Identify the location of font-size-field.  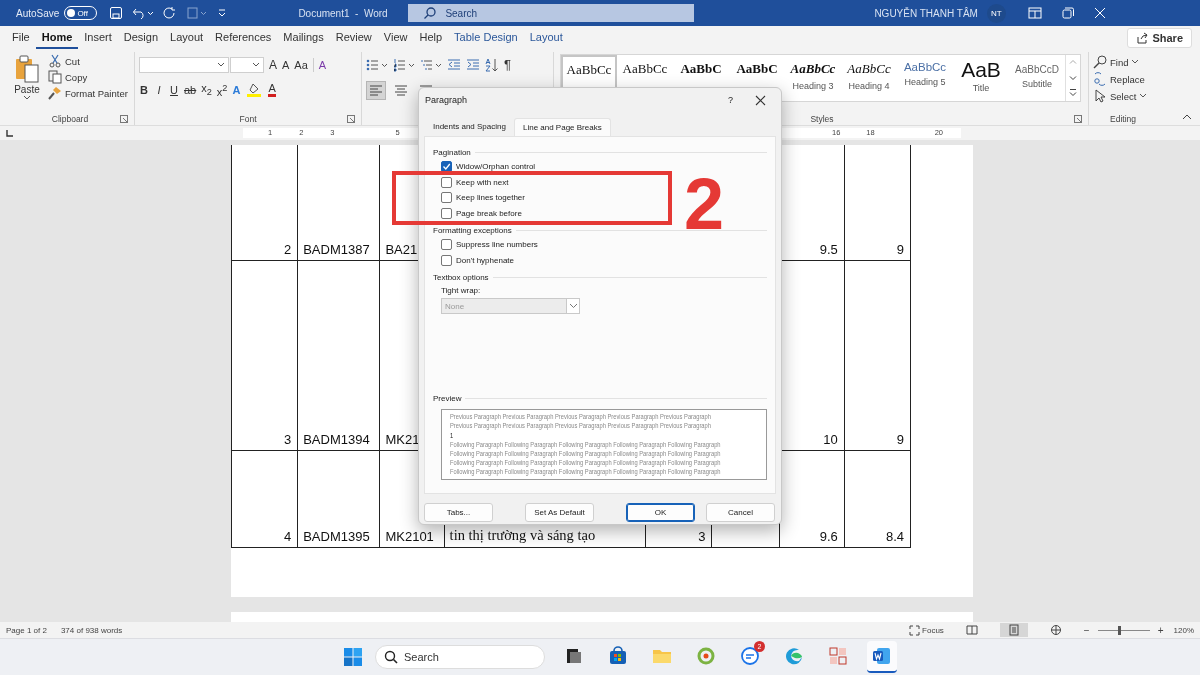
(247, 65).